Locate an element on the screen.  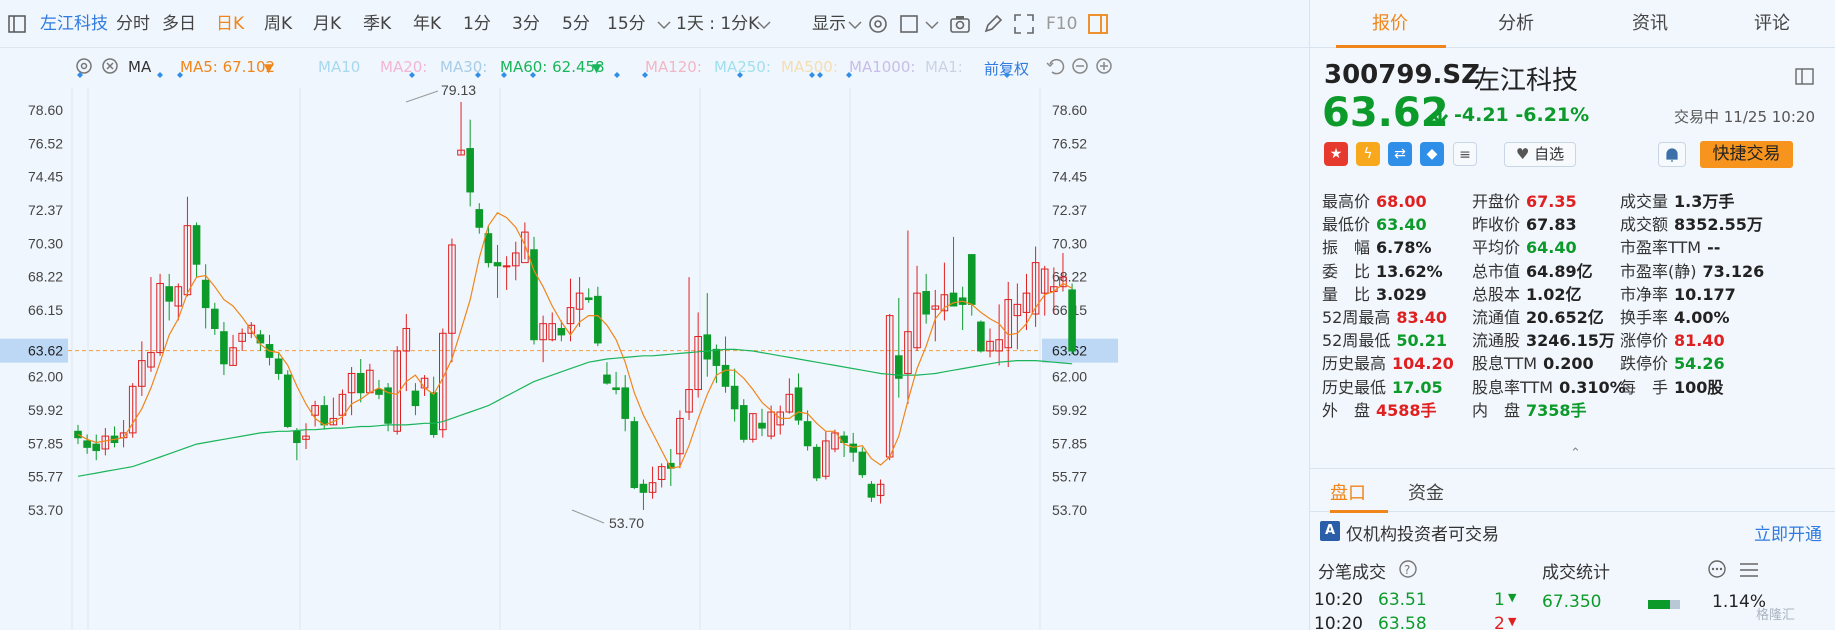
ma250-value: MA250: is located at coordinates (742, 67).